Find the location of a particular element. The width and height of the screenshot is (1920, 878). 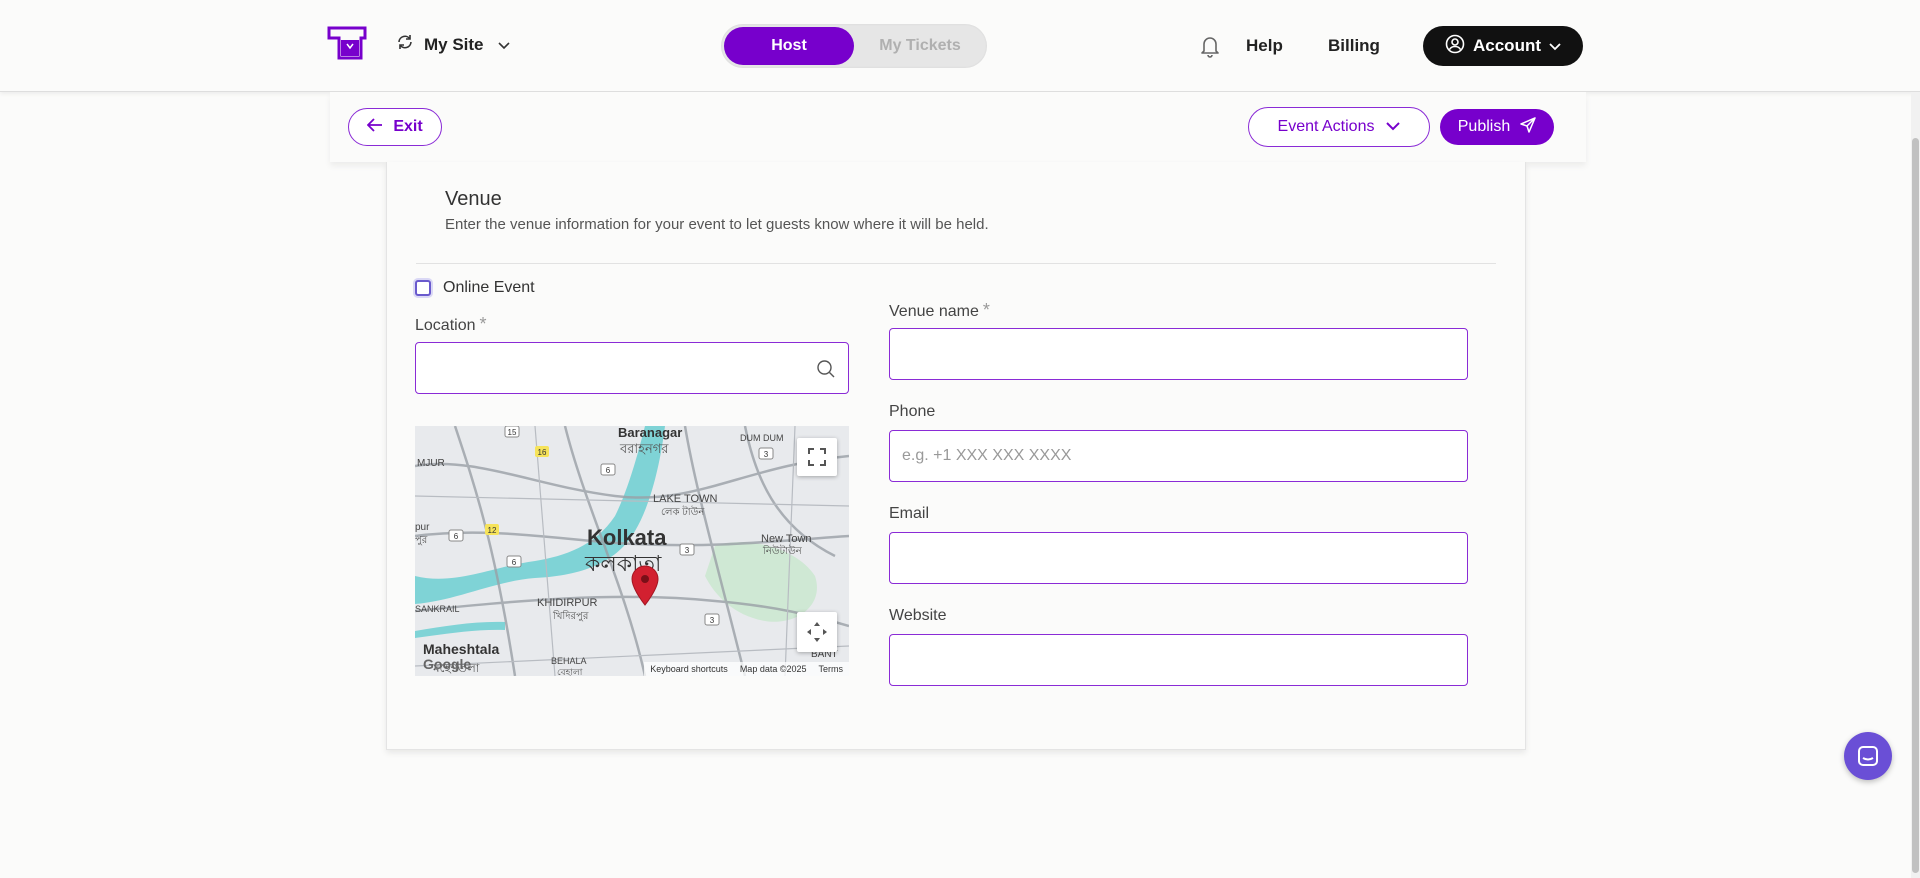

road-badge: 16 is located at coordinates (542, 452).